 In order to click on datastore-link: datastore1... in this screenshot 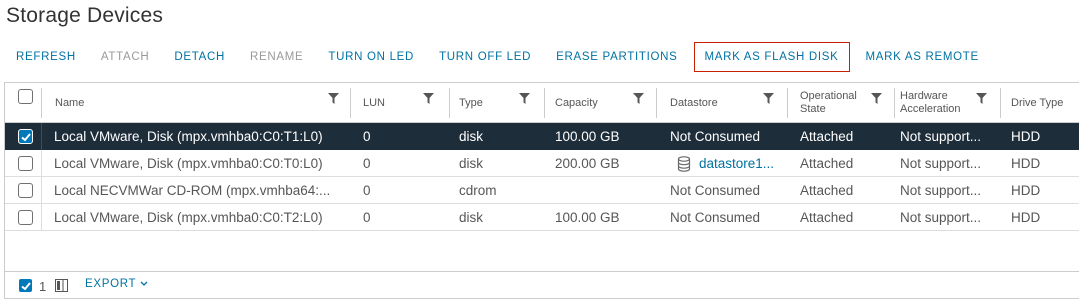, I will do `click(740, 163)`.